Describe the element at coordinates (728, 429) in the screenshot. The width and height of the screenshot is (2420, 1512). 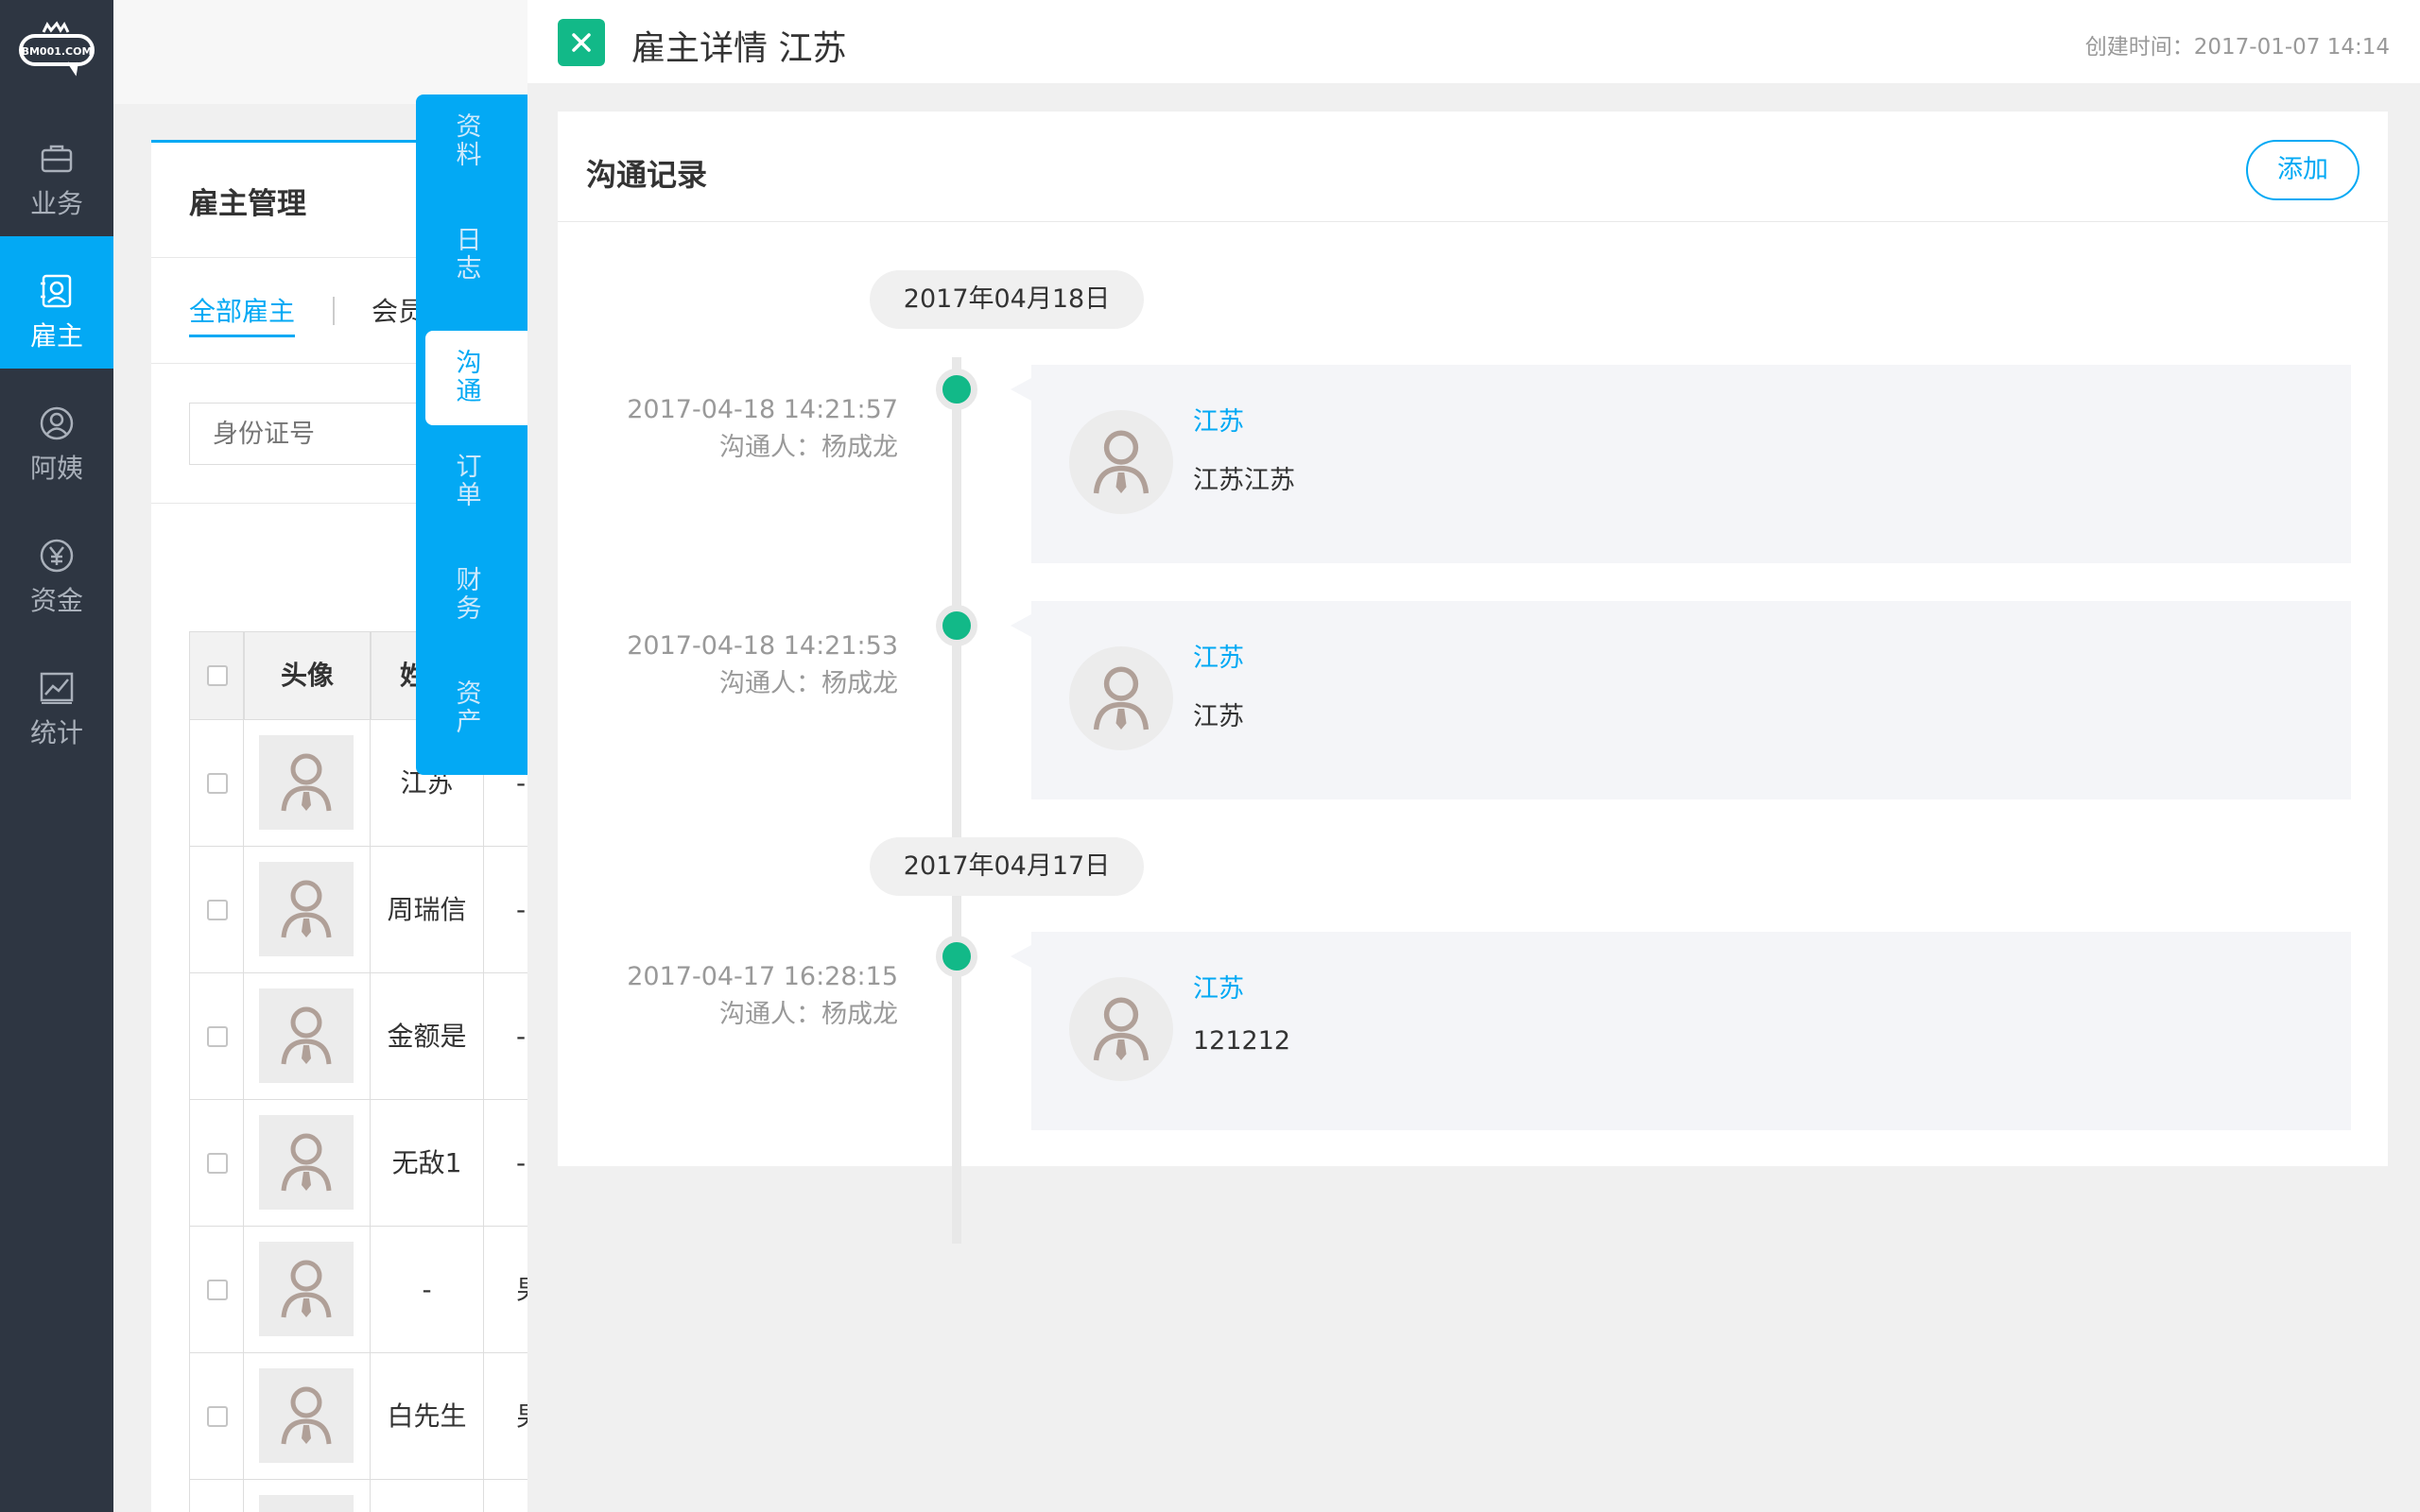
I see `record-meta: 2017-04-18 14:21:57 沟通人：杨成龙` at that location.